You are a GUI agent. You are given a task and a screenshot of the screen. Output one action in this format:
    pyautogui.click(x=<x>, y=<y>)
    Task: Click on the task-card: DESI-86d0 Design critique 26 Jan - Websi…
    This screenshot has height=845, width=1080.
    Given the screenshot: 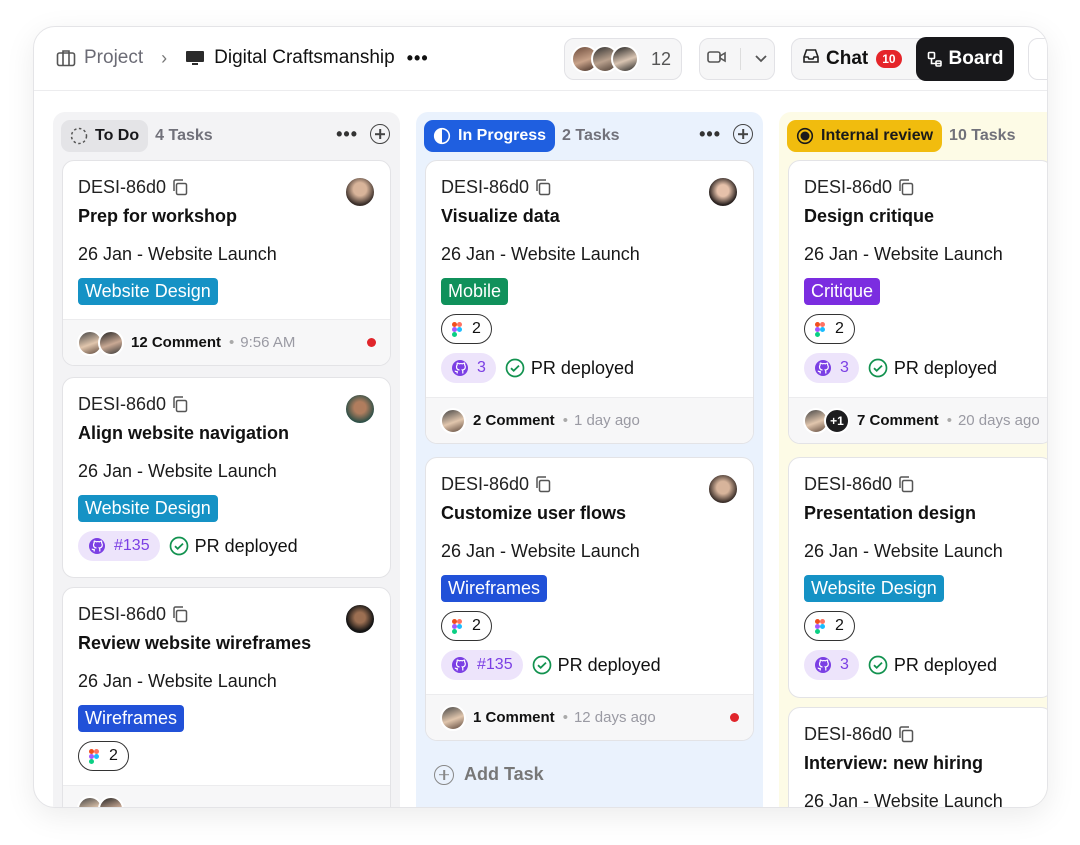 What is the action you would take?
    pyautogui.click(x=917, y=302)
    